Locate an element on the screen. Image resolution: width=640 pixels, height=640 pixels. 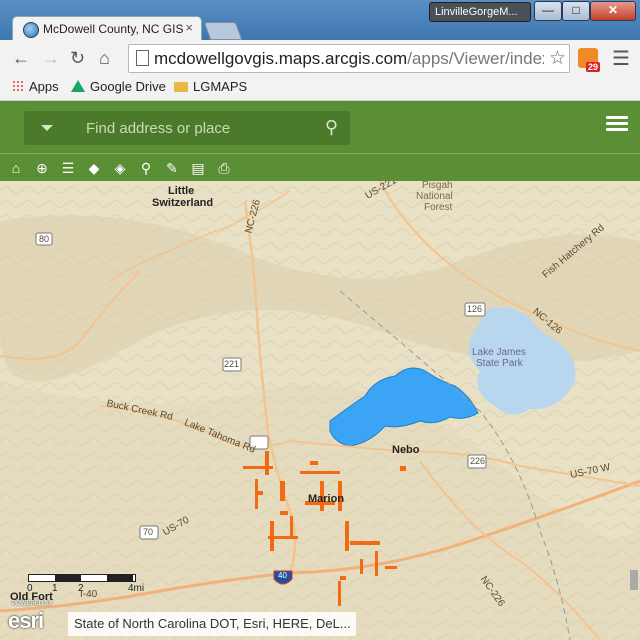
bookmark-google-drive: Google Drive is located at coordinates (118, 86).